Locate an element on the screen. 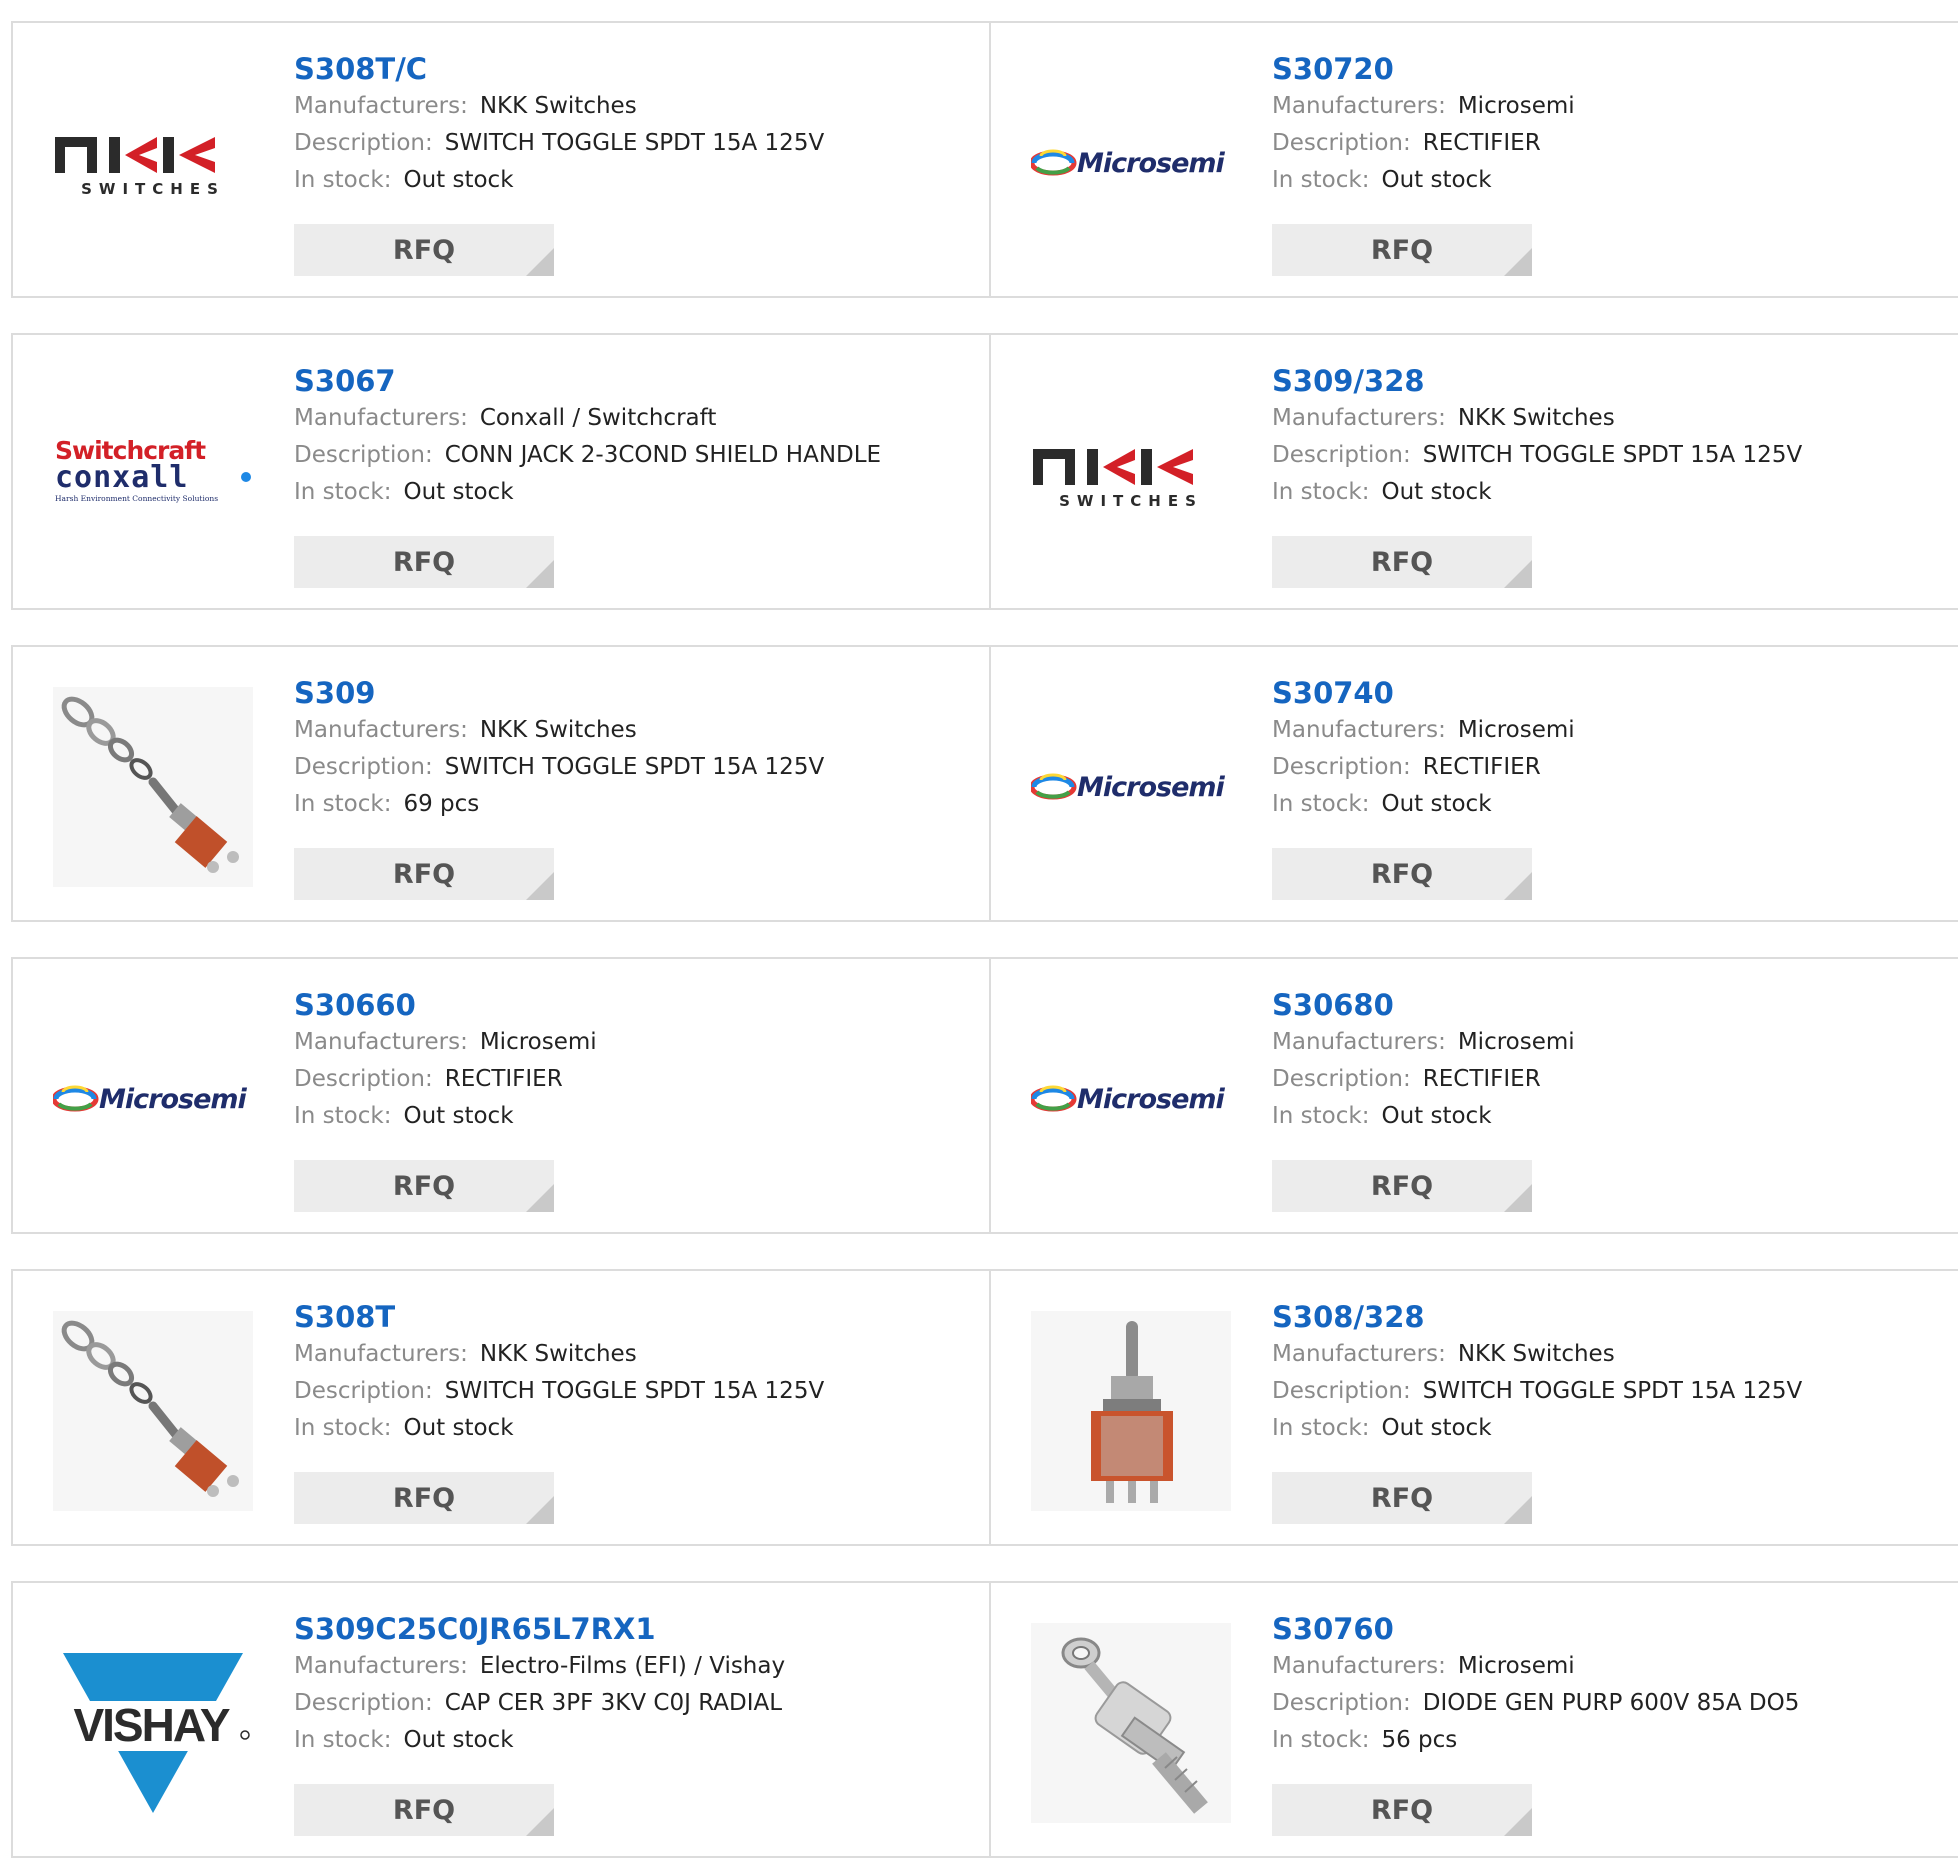 Image resolution: width=1958 pixels, height=1858 pixels. manufacturer-row: Manufacturers: NKK Switches is located at coordinates (1612, 1354).